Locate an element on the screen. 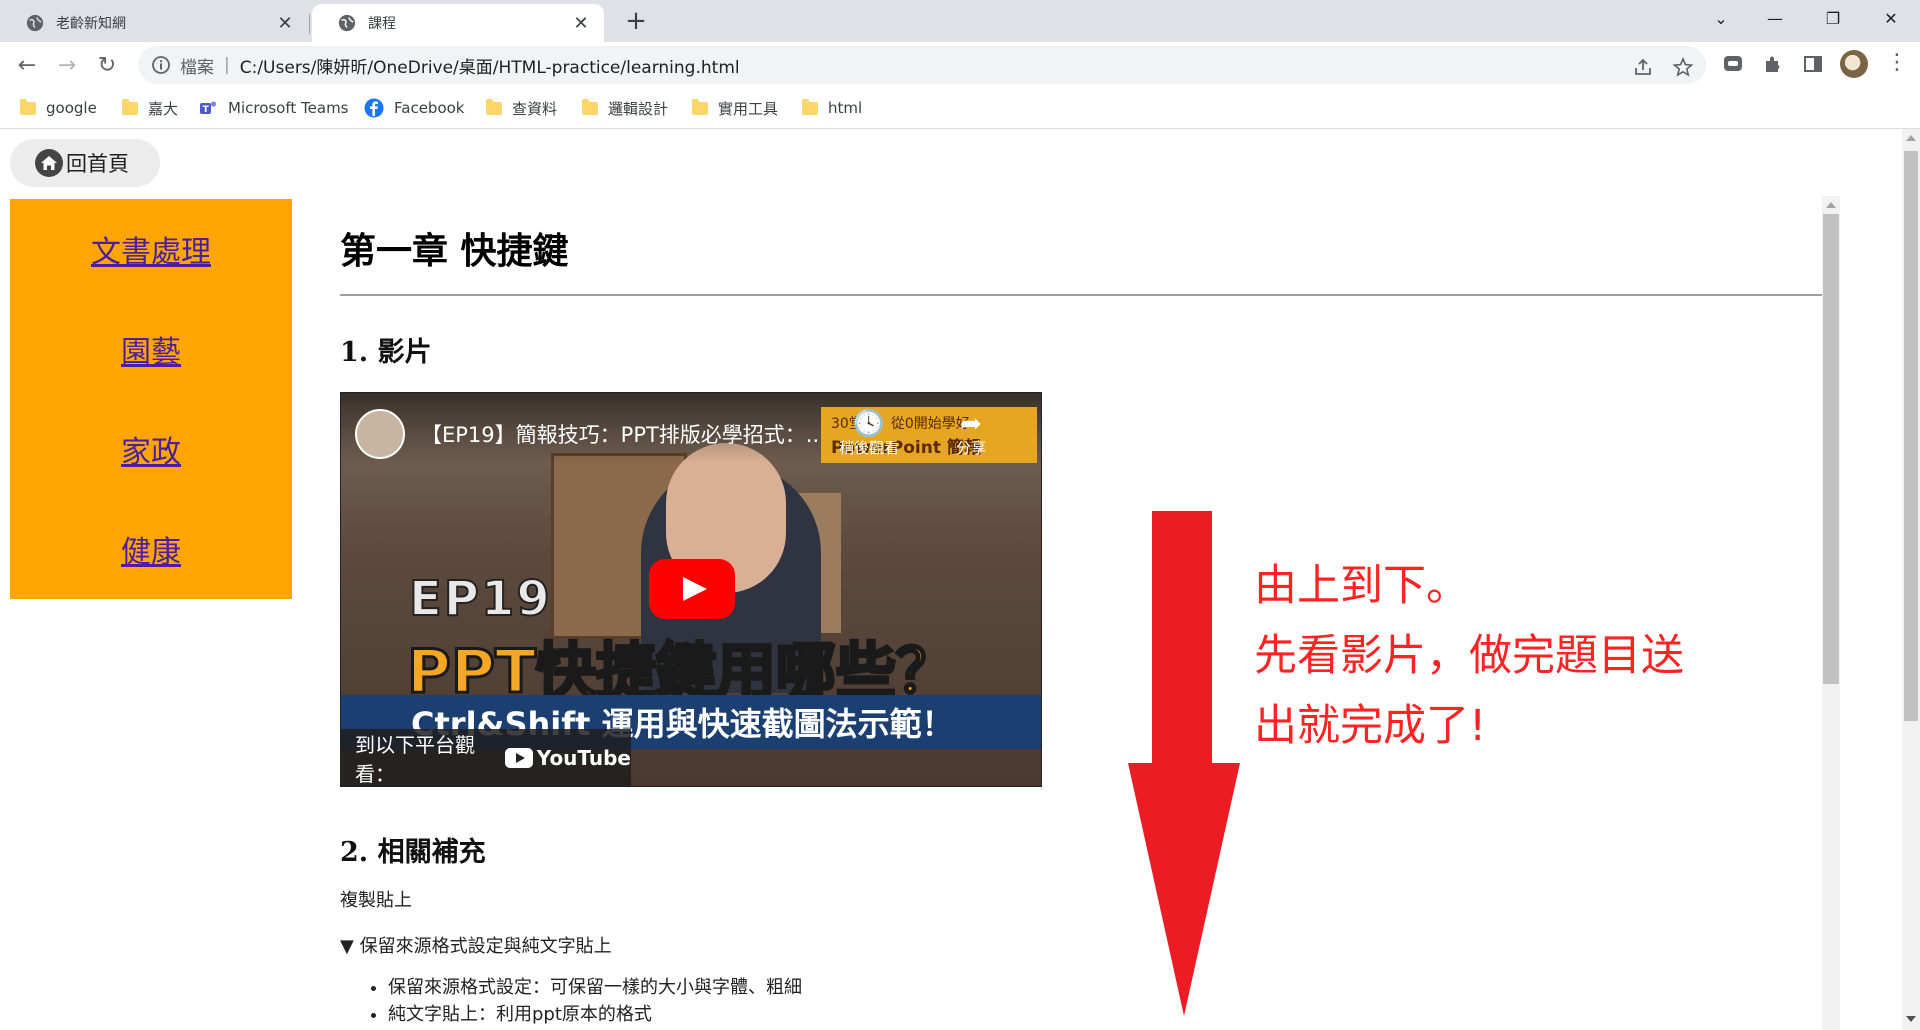 The image size is (1920, 1030). instruction-note: 由上到下。 先看影片，做完題目送 出就完成了! is located at coordinates (1469, 656).